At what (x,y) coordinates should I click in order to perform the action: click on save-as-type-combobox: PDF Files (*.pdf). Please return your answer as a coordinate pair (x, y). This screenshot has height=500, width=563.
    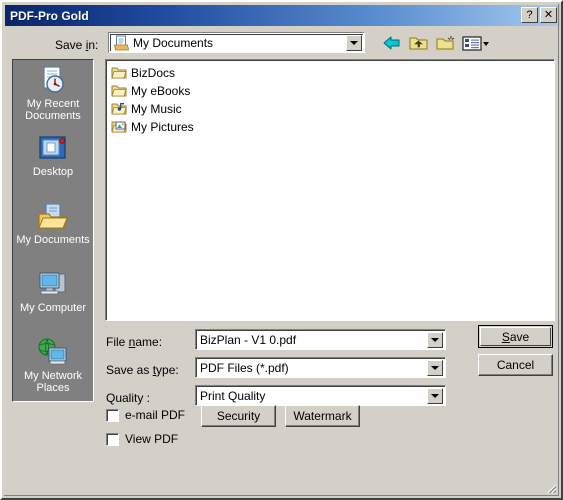
    Looking at the image, I should click on (320, 367).